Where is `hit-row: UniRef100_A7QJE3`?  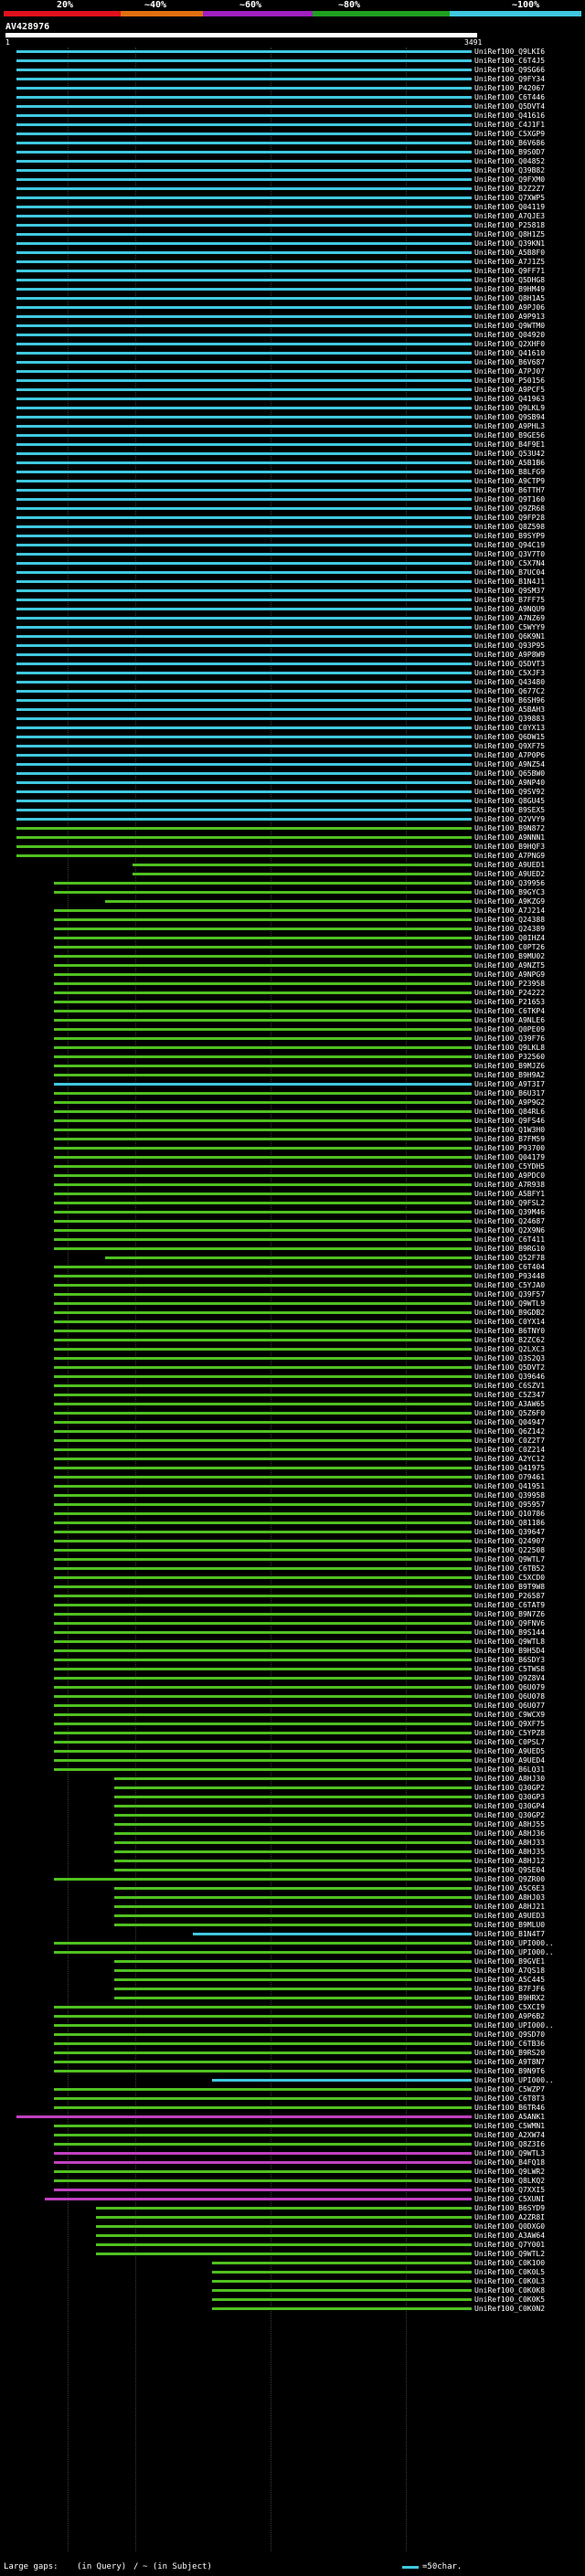 hit-row: UniRef100_A7QJE3 is located at coordinates (293, 216).